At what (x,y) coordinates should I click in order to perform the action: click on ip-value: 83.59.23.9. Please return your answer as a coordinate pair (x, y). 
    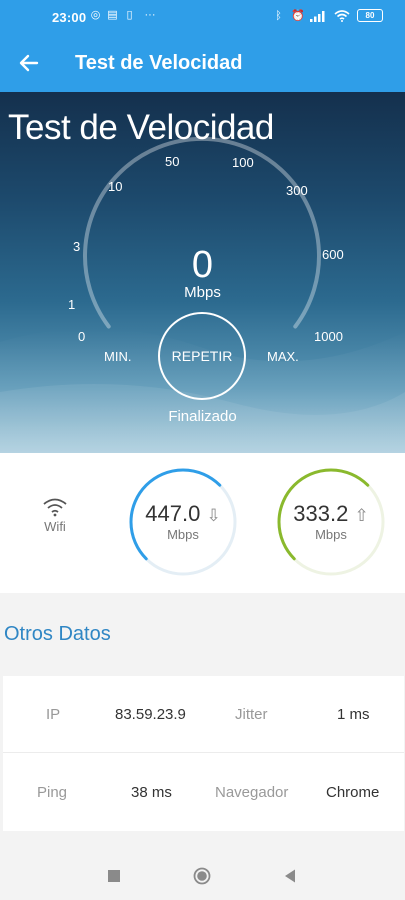
    Looking at the image, I should click on (150, 714).